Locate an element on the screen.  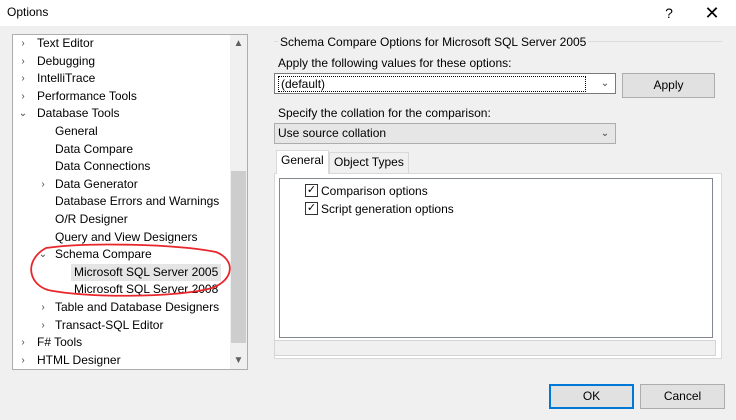
tree-item-label: General is located at coordinates (76, 131).